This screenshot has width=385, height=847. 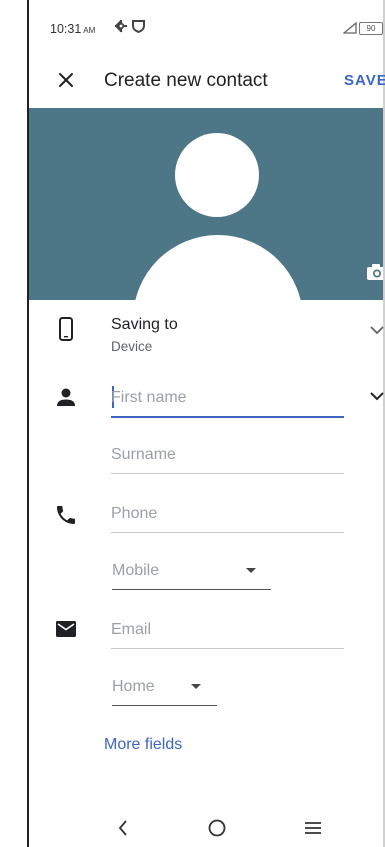 I want to click on email-type-dropdown-arrow-icon, so click(x=196, y=686).